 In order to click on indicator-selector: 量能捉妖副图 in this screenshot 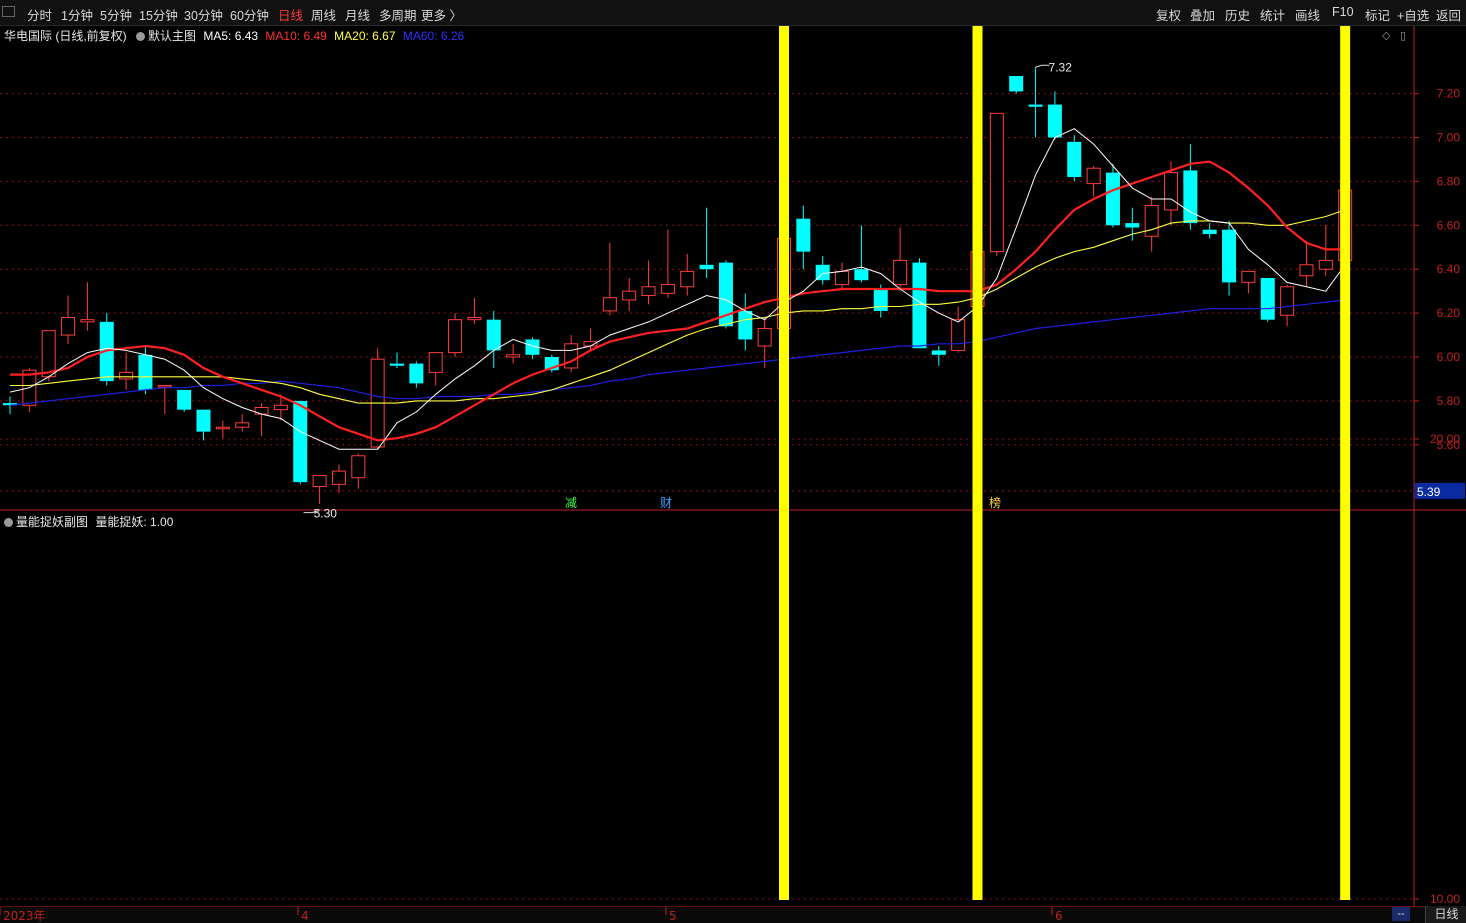, I will do `click(46, 522)`.